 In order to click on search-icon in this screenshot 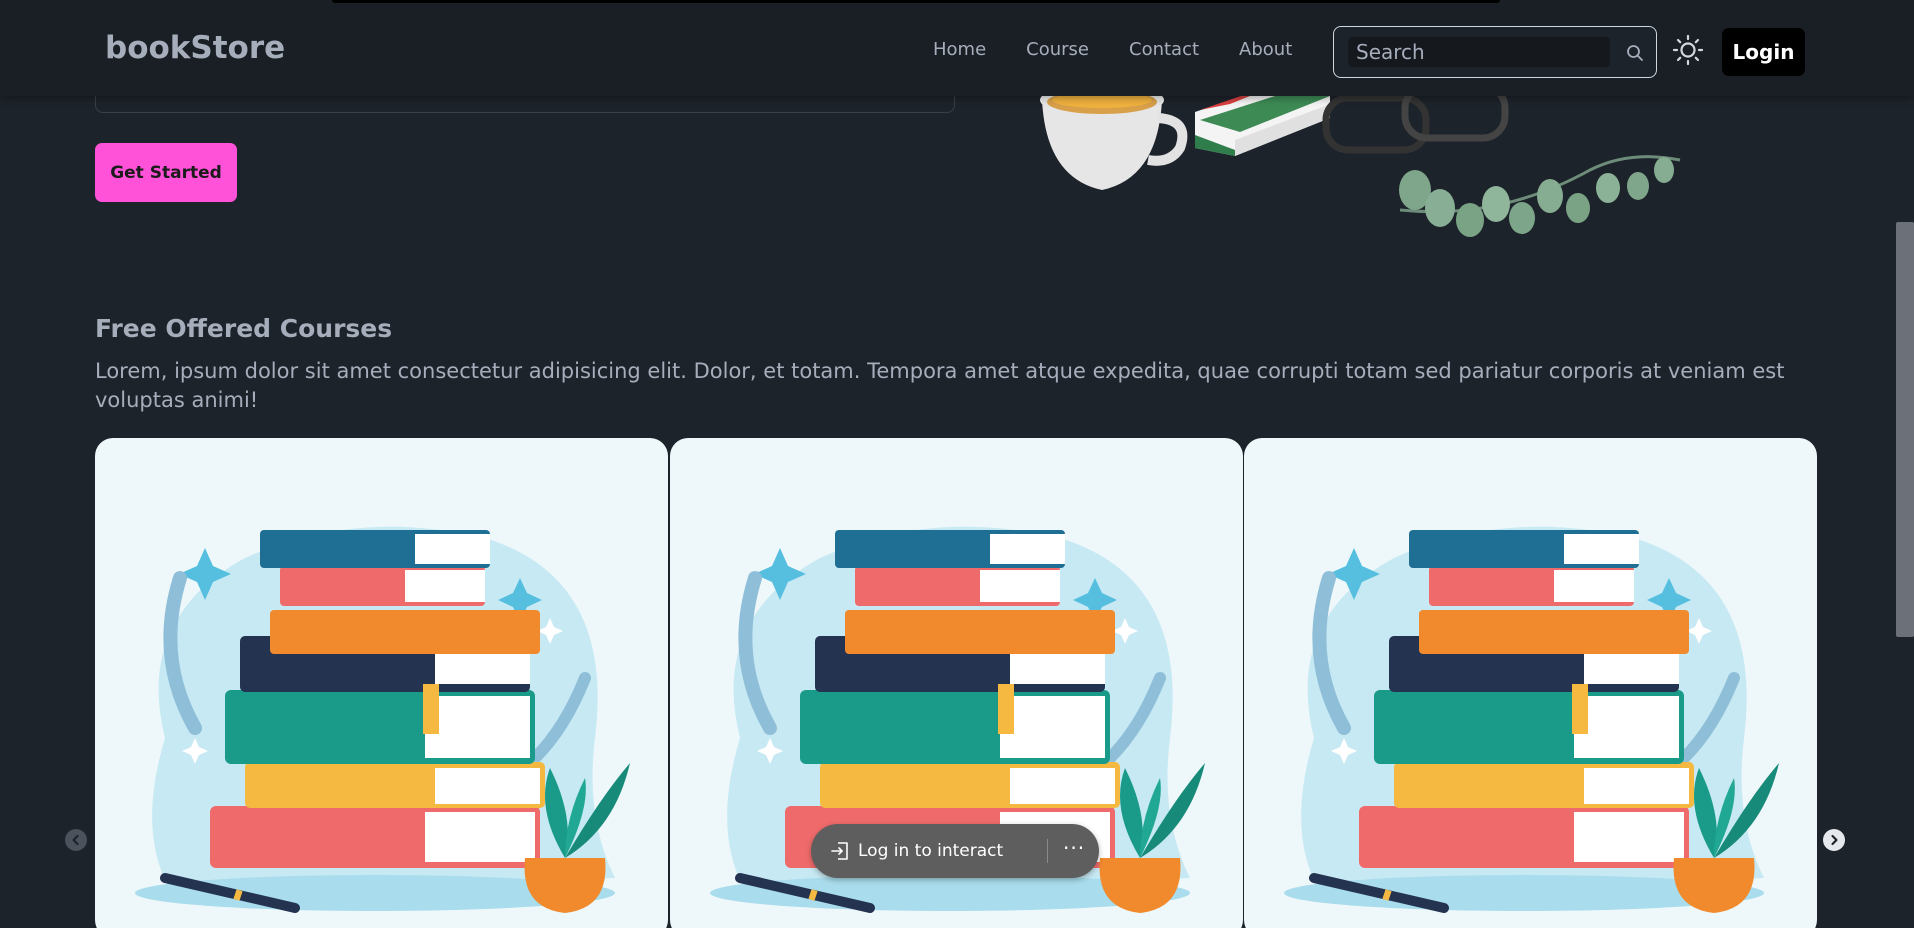, I will do `click(1635, 53)`.